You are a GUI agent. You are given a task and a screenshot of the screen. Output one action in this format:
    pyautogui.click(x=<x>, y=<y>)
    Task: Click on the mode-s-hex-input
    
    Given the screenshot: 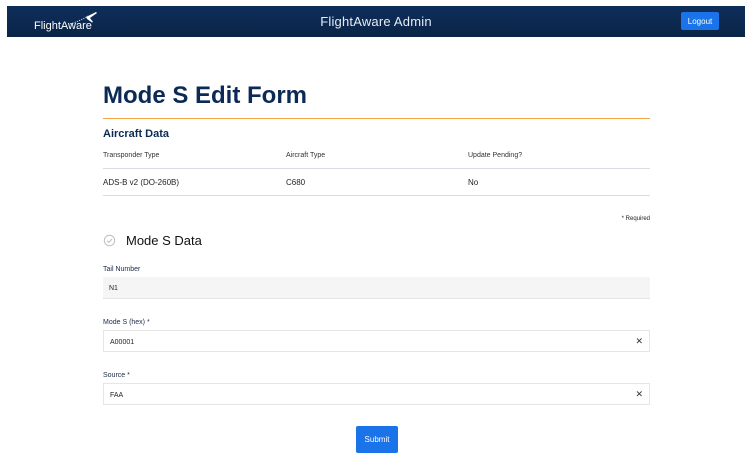 What is the action you would take?
    pyautogui.click(x=370, y=342)
    